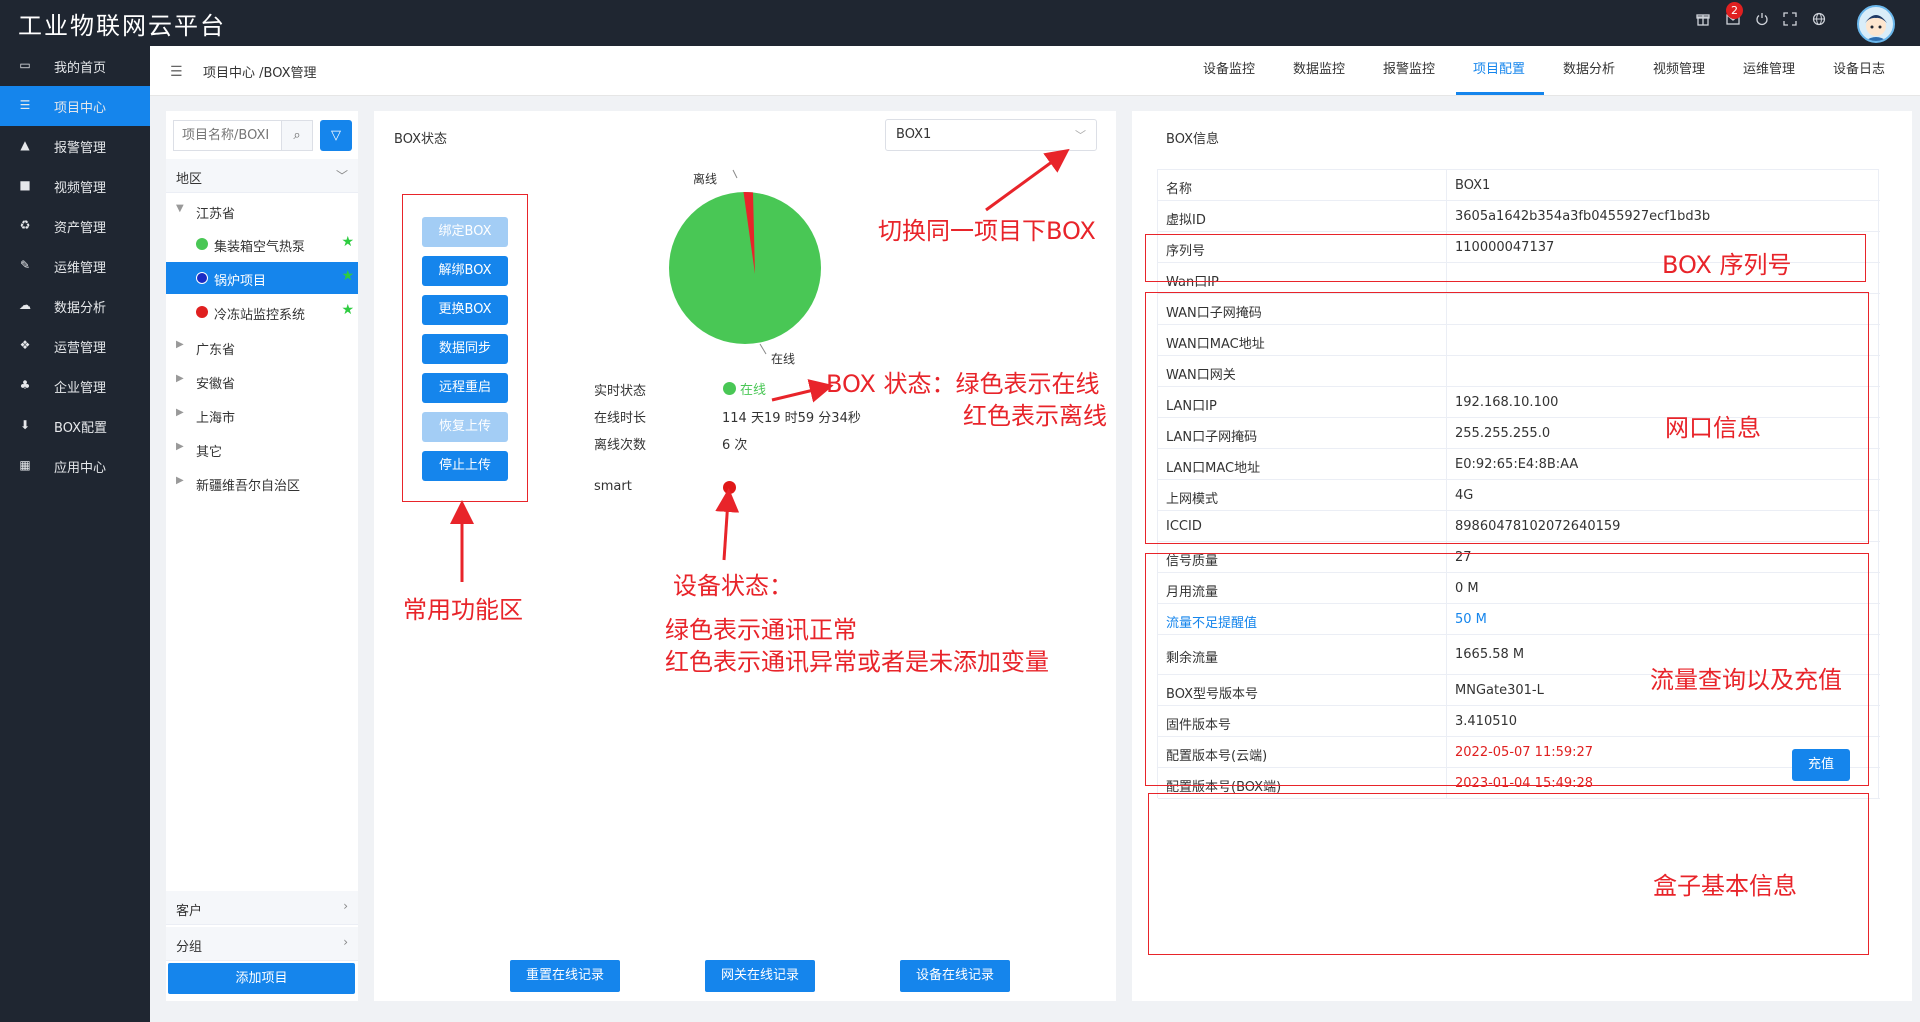 The image size is (1920, 1022). What do you see at coordinates (761, 630) in the screenshot?
I see `annotation-device-status-line1: 绿色表示通讯正常` at bounding box center [761, 630].